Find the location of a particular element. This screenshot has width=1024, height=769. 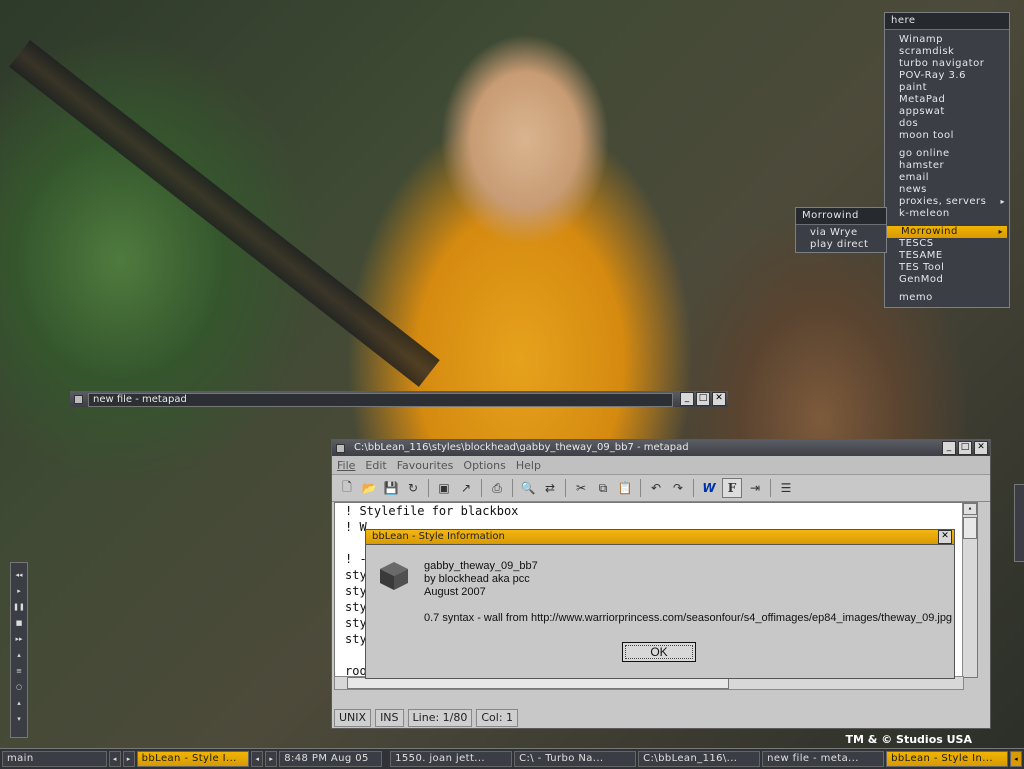

window-prev-icon: ◂ is located at coordinates (257, 759).